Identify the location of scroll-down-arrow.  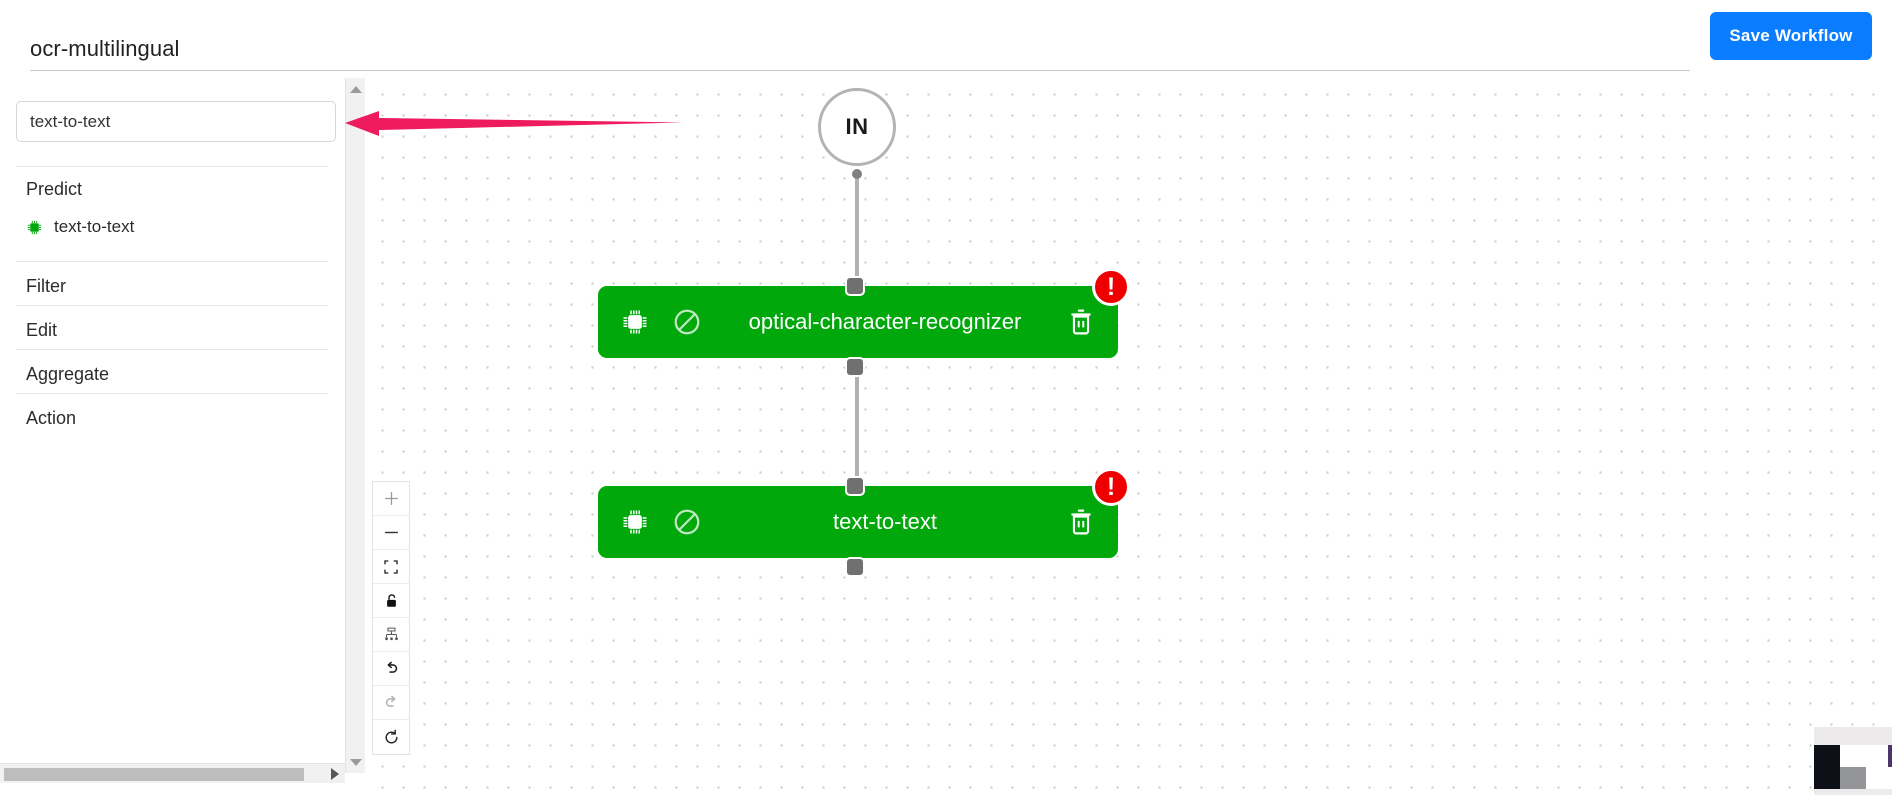
(356, 762).